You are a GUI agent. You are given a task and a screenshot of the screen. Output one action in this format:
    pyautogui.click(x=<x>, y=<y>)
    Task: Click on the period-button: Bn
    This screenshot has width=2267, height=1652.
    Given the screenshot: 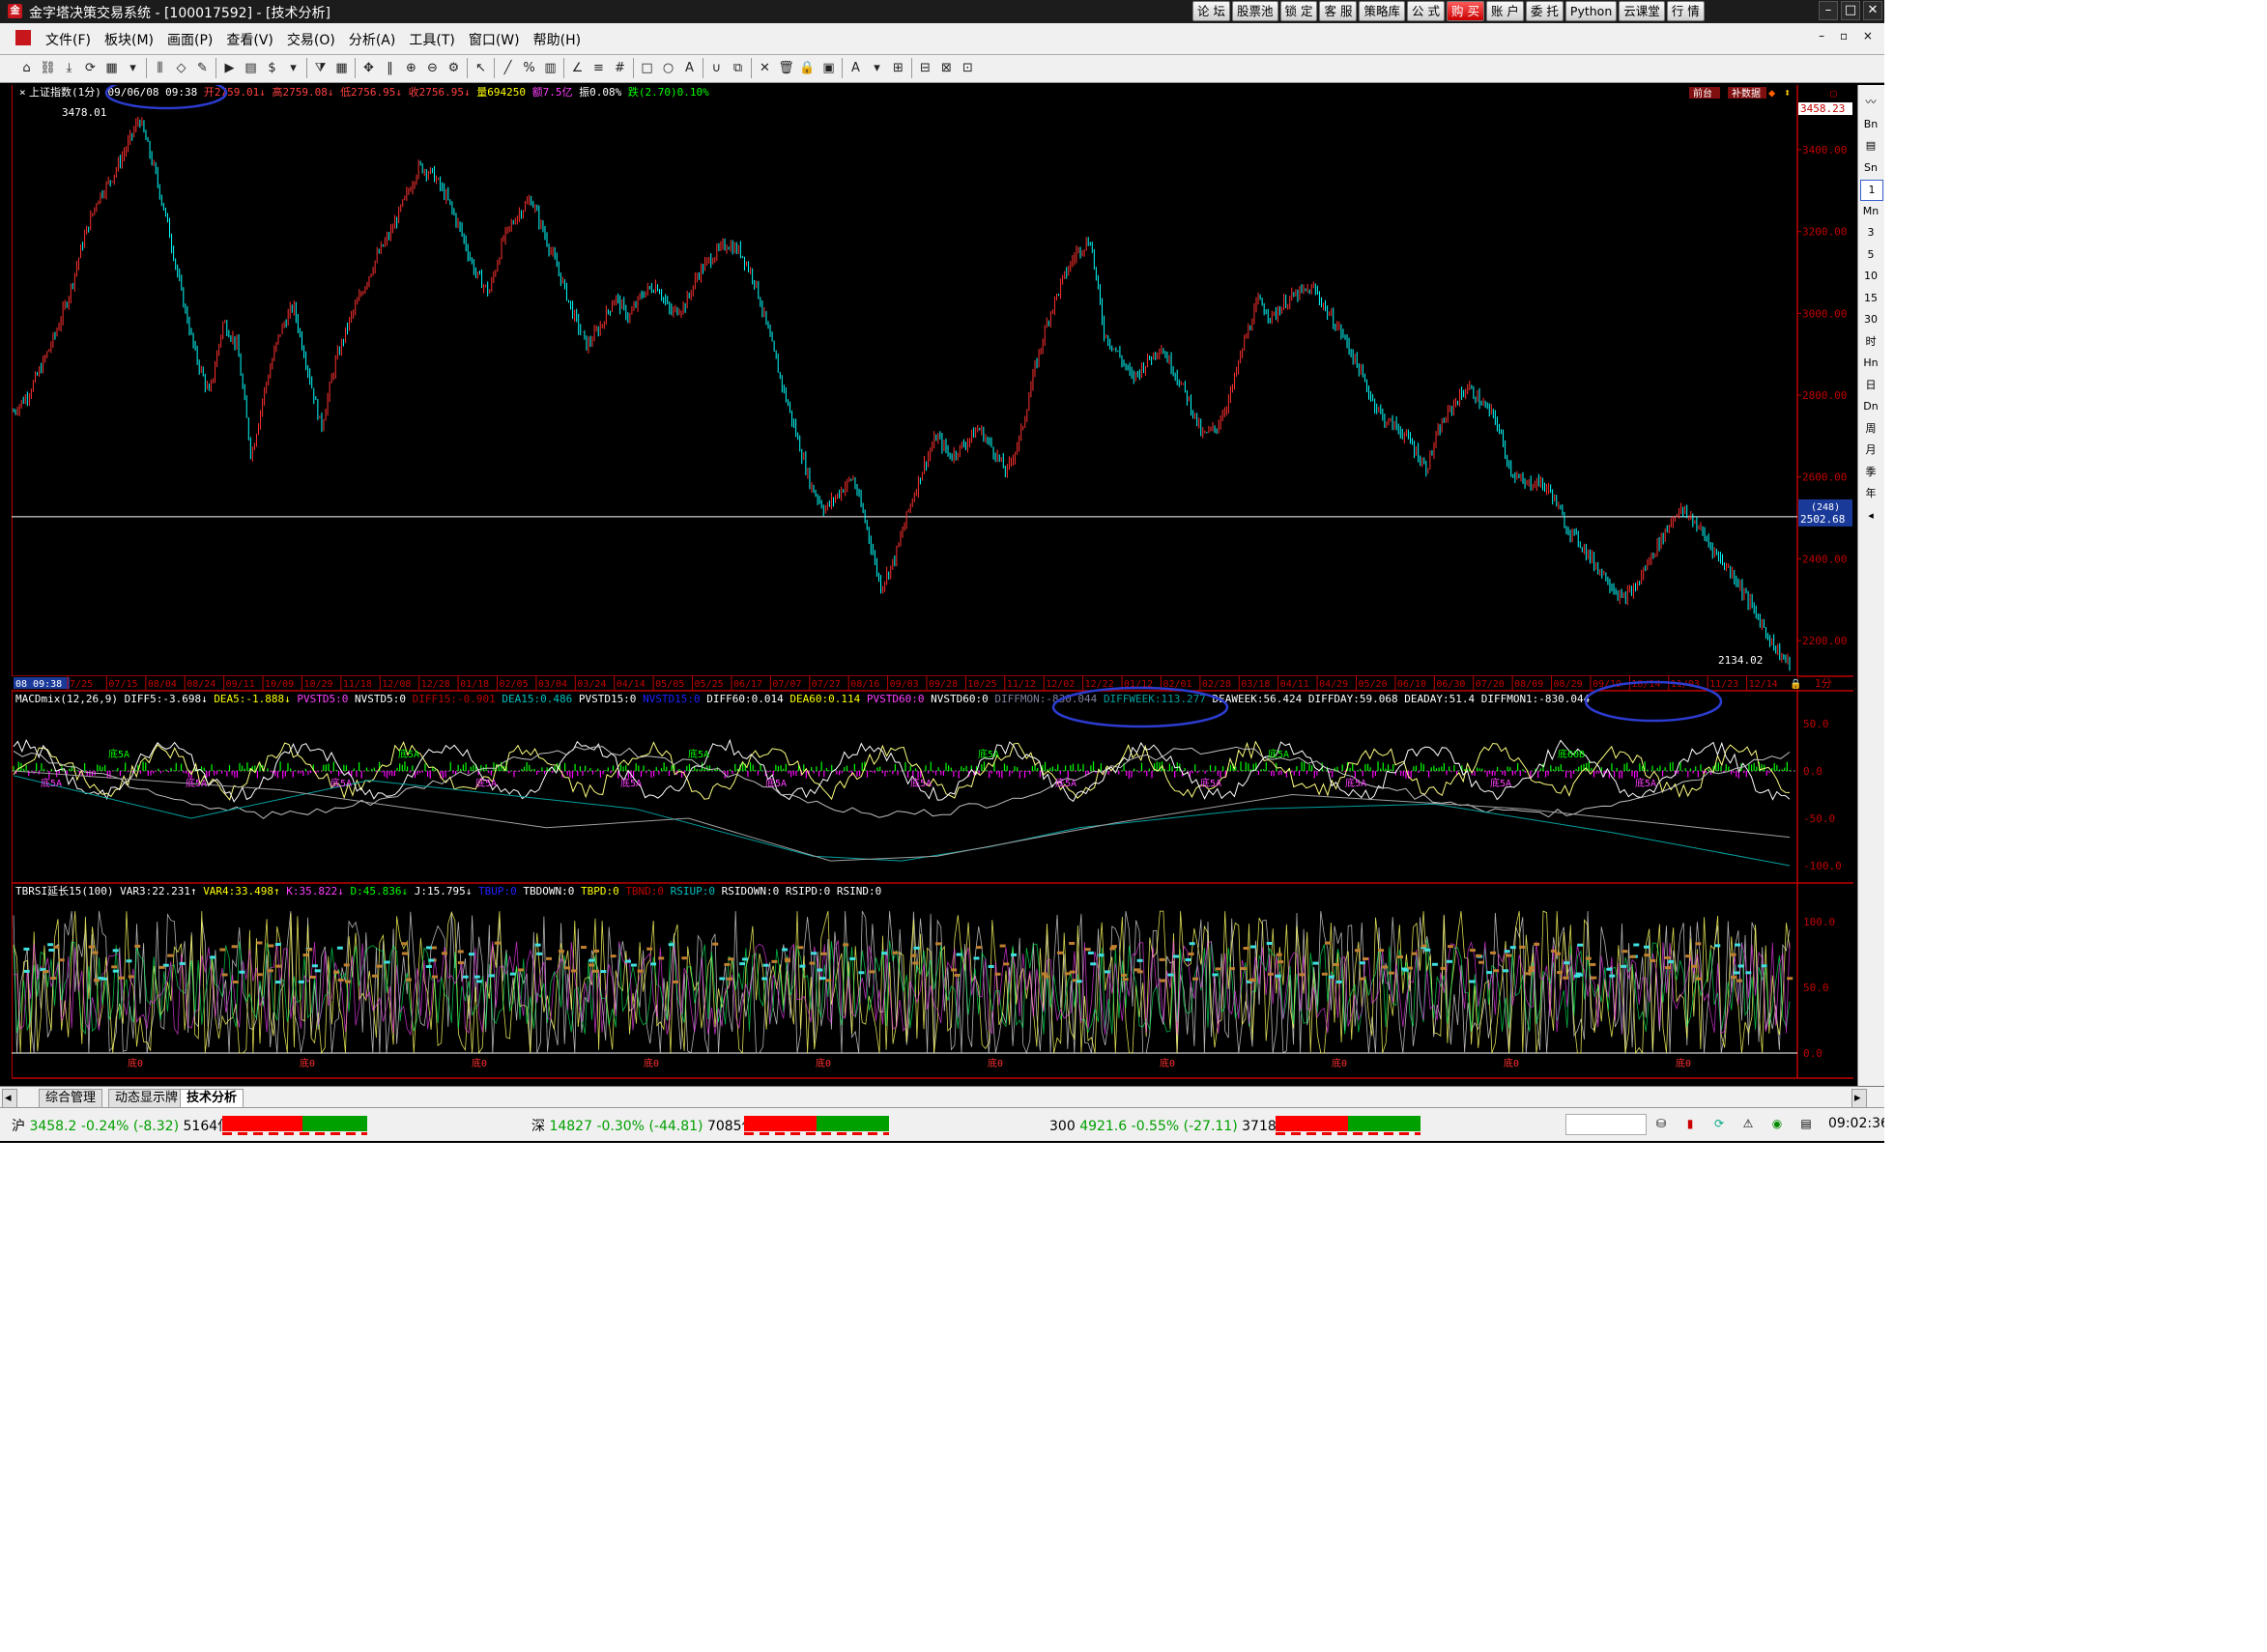 What is the action you would take?
    pyautogui.click(x=1870, y=124)
    